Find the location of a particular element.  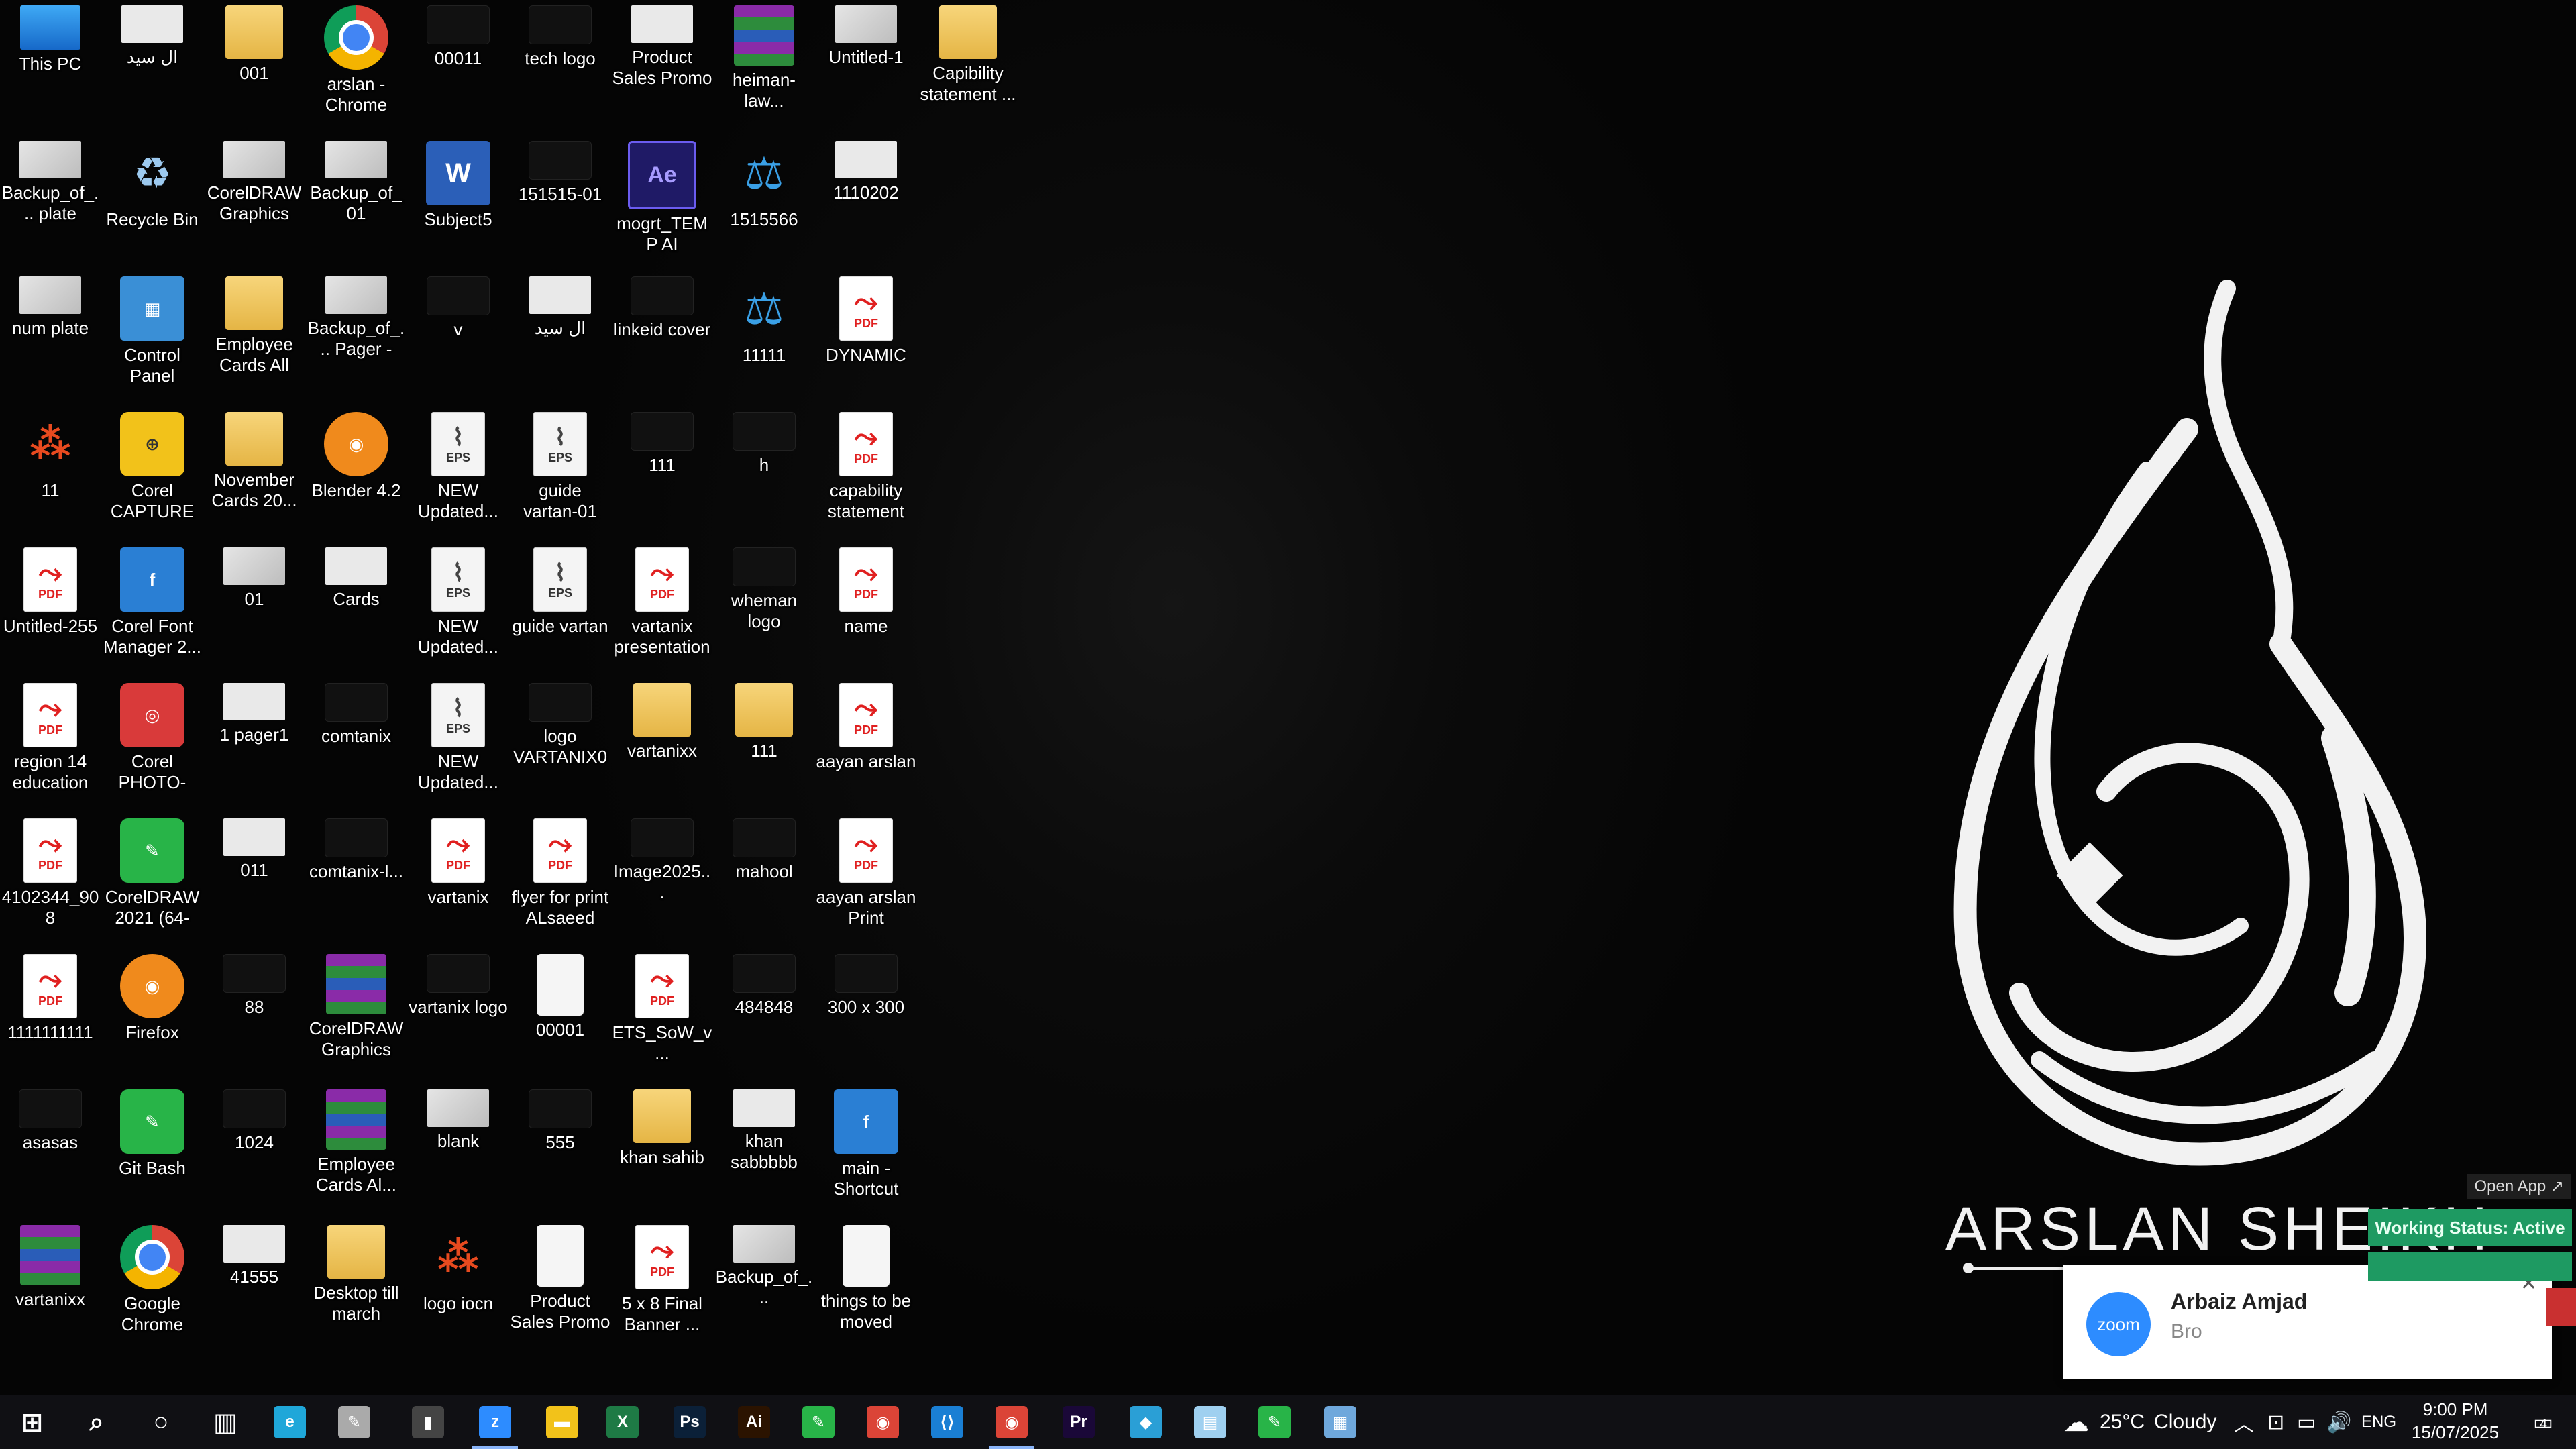

desktop-icon: 111 is located at coordinates (764, 743).